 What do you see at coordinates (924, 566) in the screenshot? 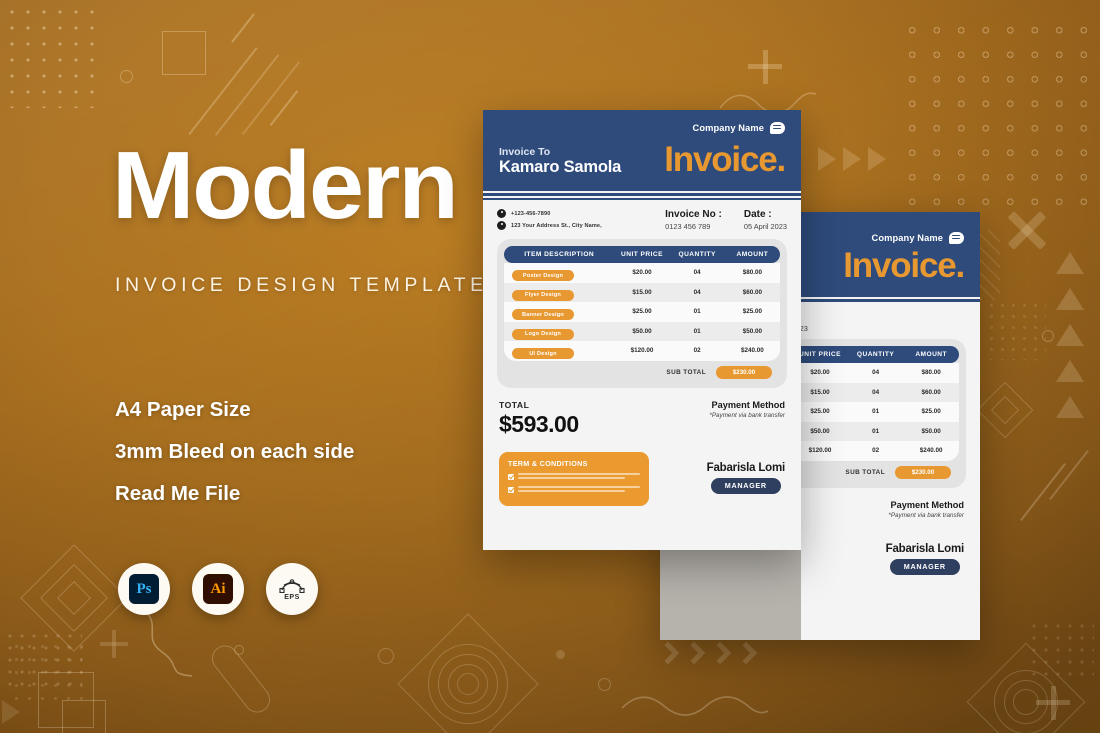
I see `signature-role-back: MANAGER` at bounding box center [924, 566].